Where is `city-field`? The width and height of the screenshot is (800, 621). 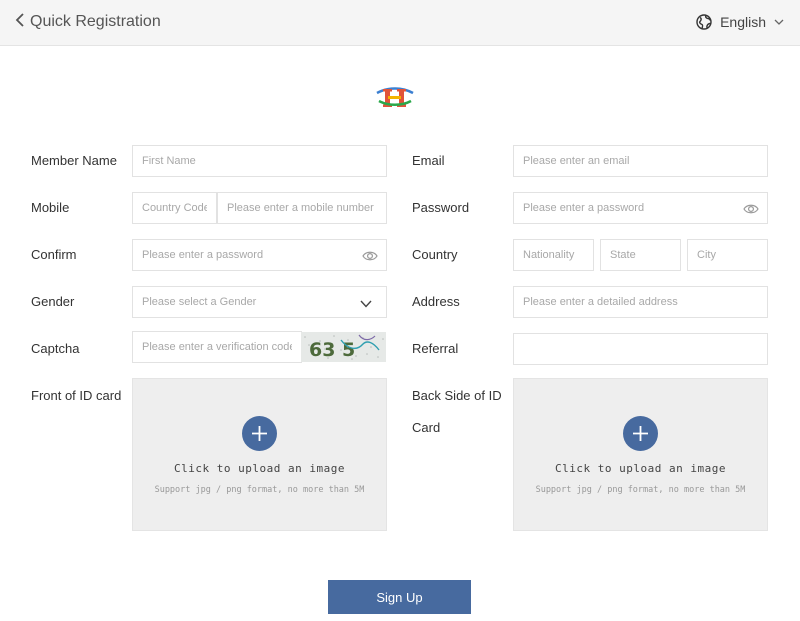 city-field is located at coordinates (727, 255).